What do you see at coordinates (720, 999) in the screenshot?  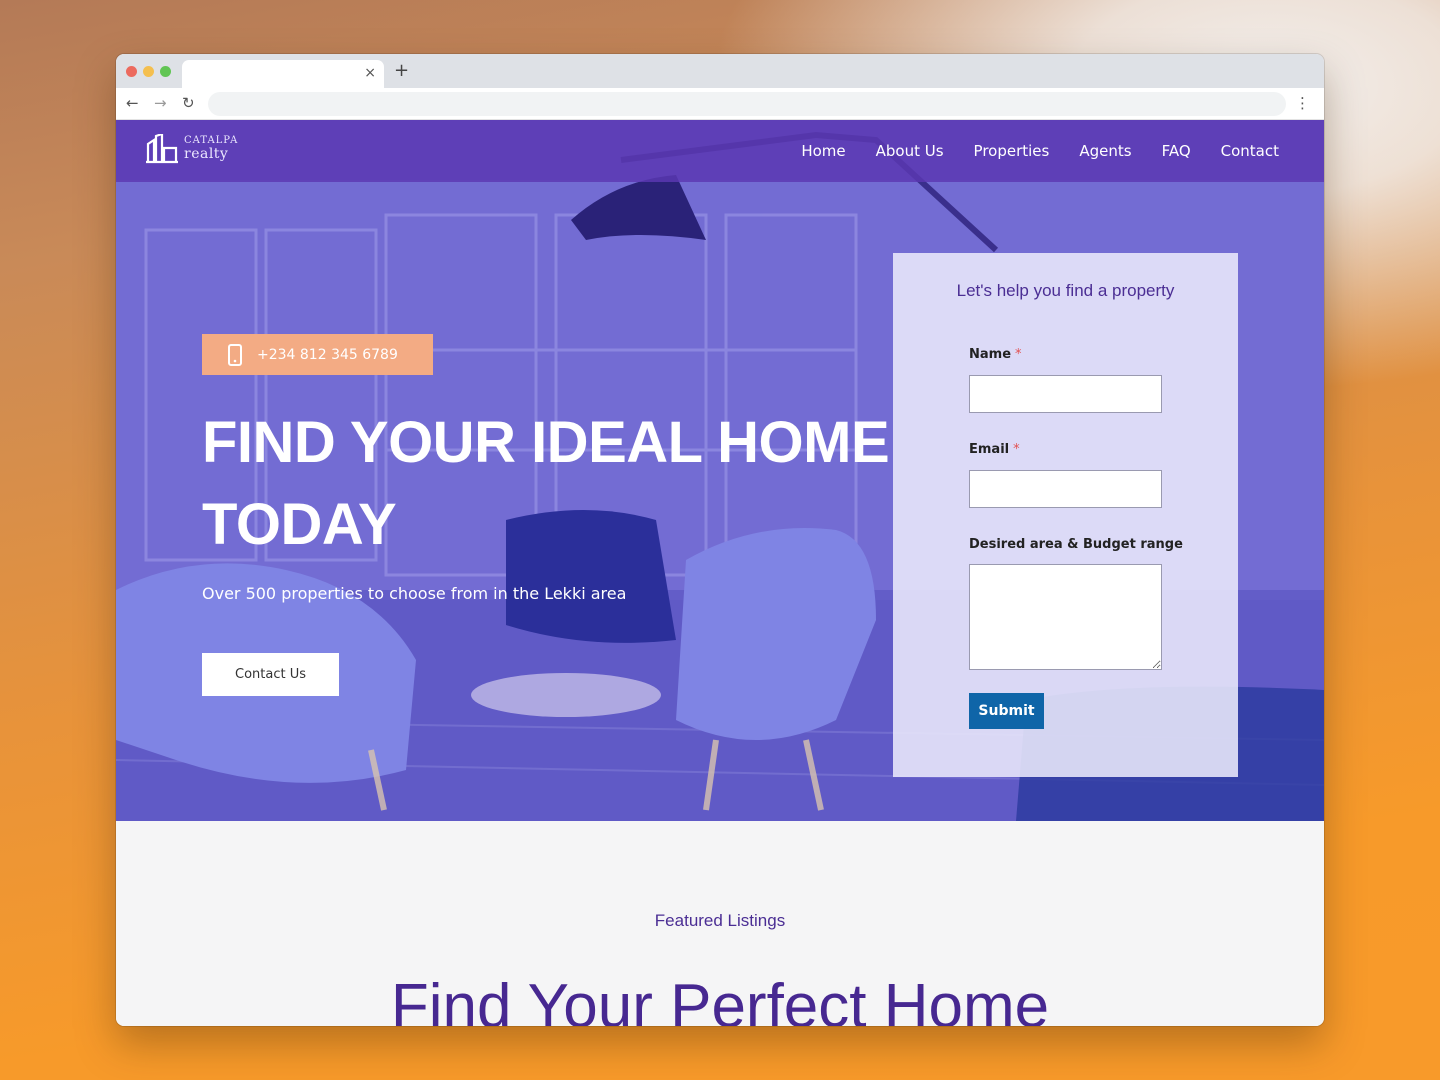 I see `featured-heading: Find Your Perfect Home` at bounding box center [720, 999].